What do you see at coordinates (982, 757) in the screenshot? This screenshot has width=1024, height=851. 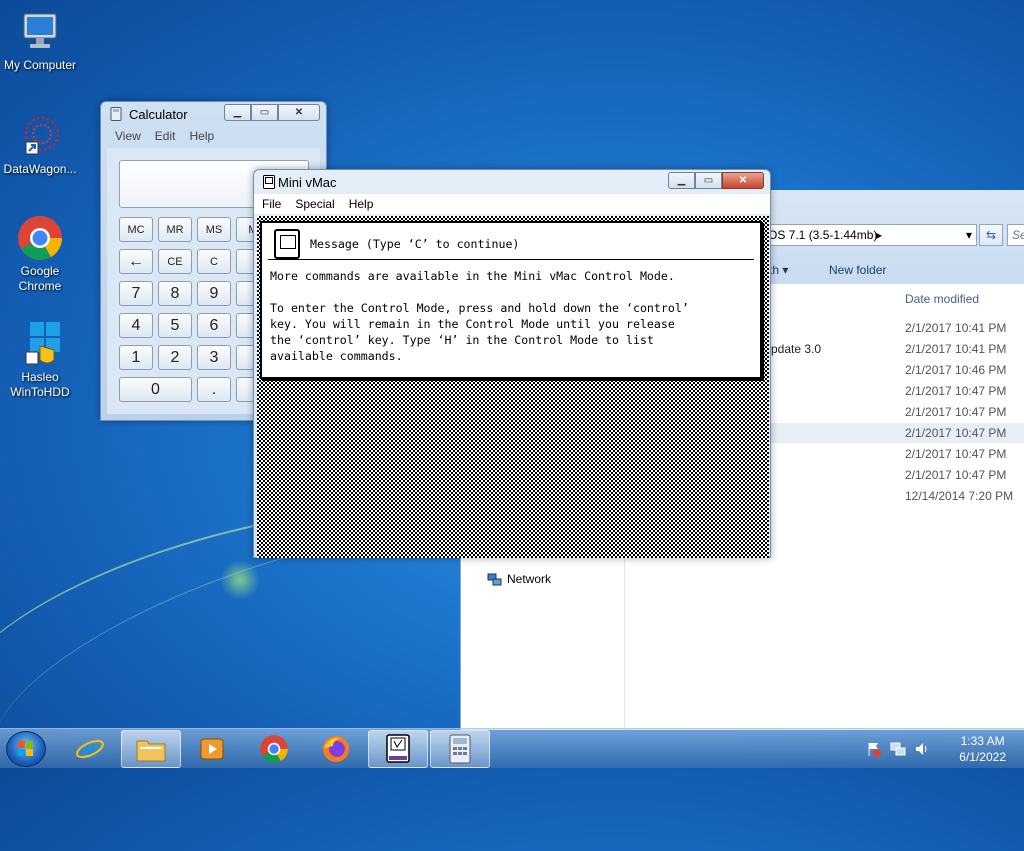 I see `clock-date: 6/1/2022` at bounding box center [982, 757].